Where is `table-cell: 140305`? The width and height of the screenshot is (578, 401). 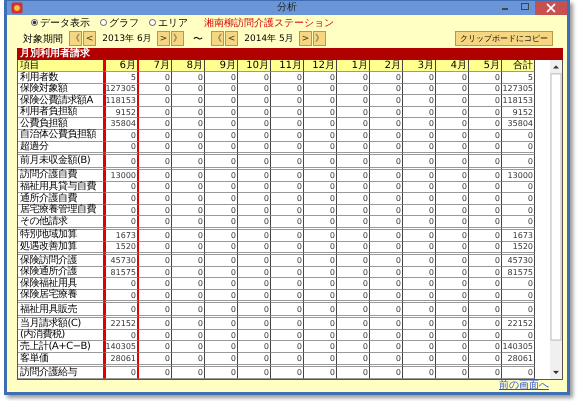 table-cell: 140305 is located at coordinates (121, 347).